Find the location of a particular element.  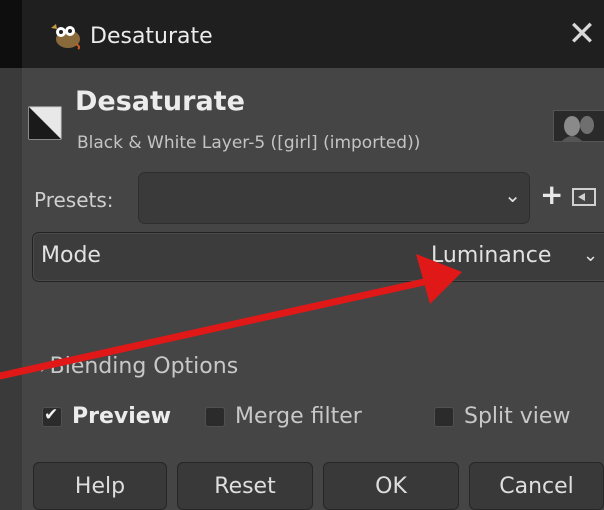

split-view-checkbox: Split view is located at coordinates (502, 416).